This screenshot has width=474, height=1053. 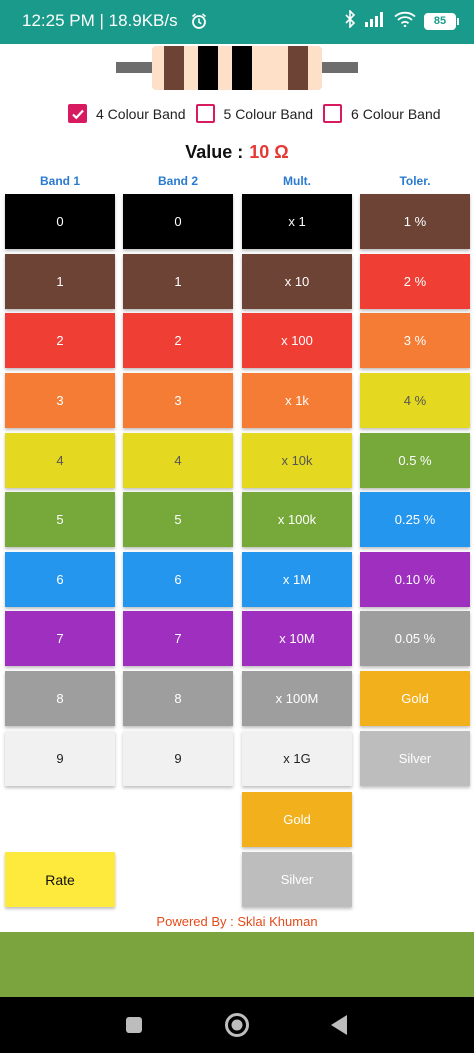 I want to click on powered-by: Powered By : Sklai Khuman, so click(x=237, y=921).